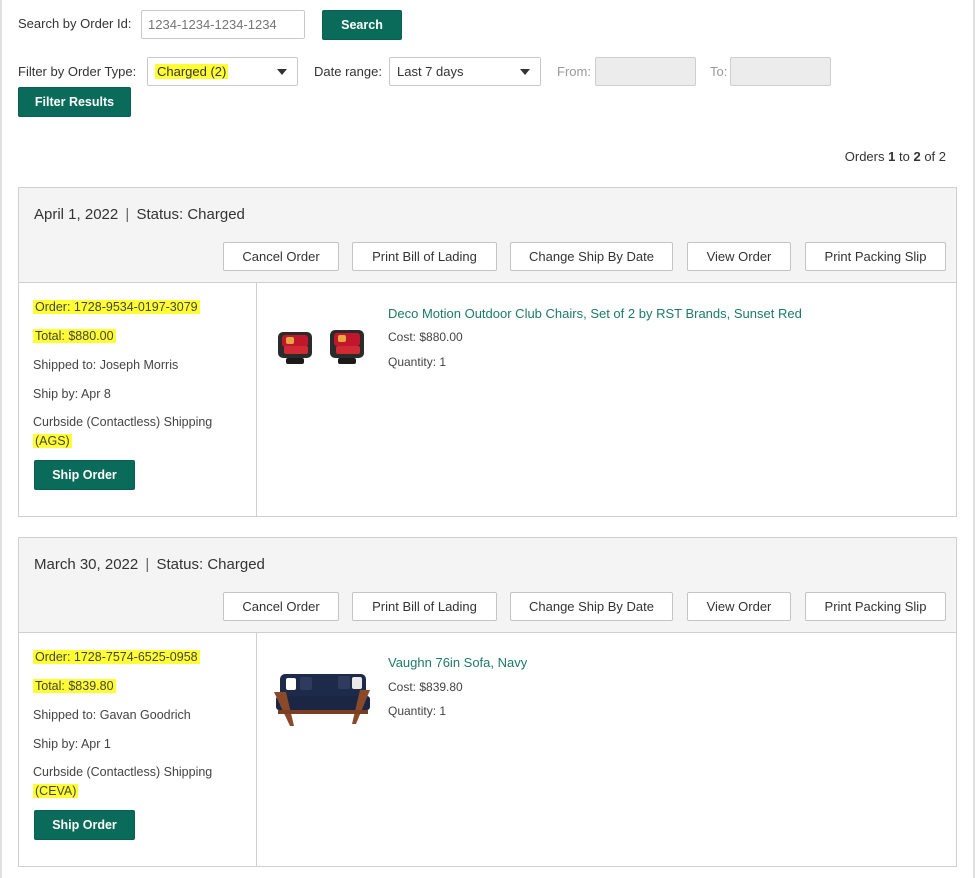 The height and width of the screenshot is (878, 975). I want to click on order-type-label: Filter by Order Type:, so click(77, 71).